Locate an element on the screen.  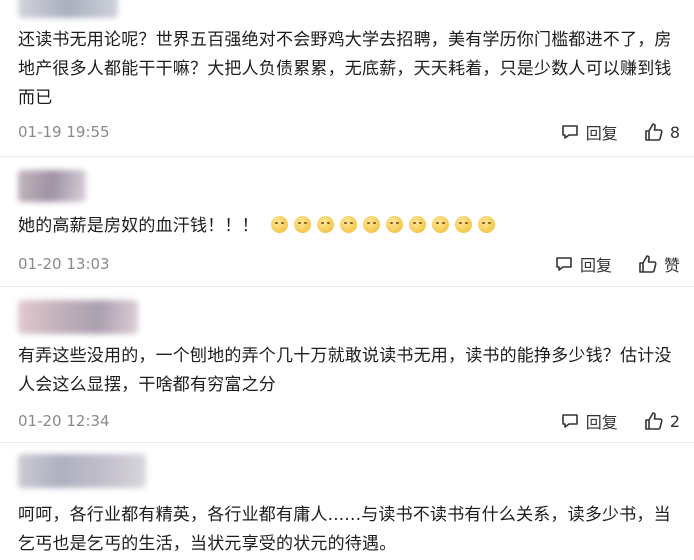
like-count: 8 is located at coordinates (674, 132).